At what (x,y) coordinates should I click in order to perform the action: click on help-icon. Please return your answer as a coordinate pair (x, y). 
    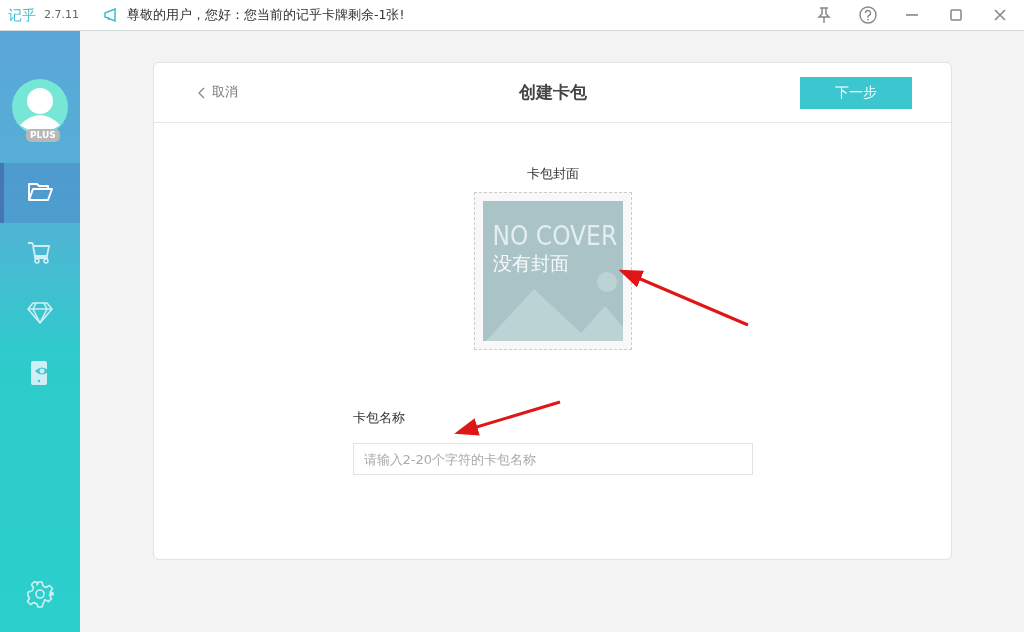
    Looking at the image, I should click on (868, 15).